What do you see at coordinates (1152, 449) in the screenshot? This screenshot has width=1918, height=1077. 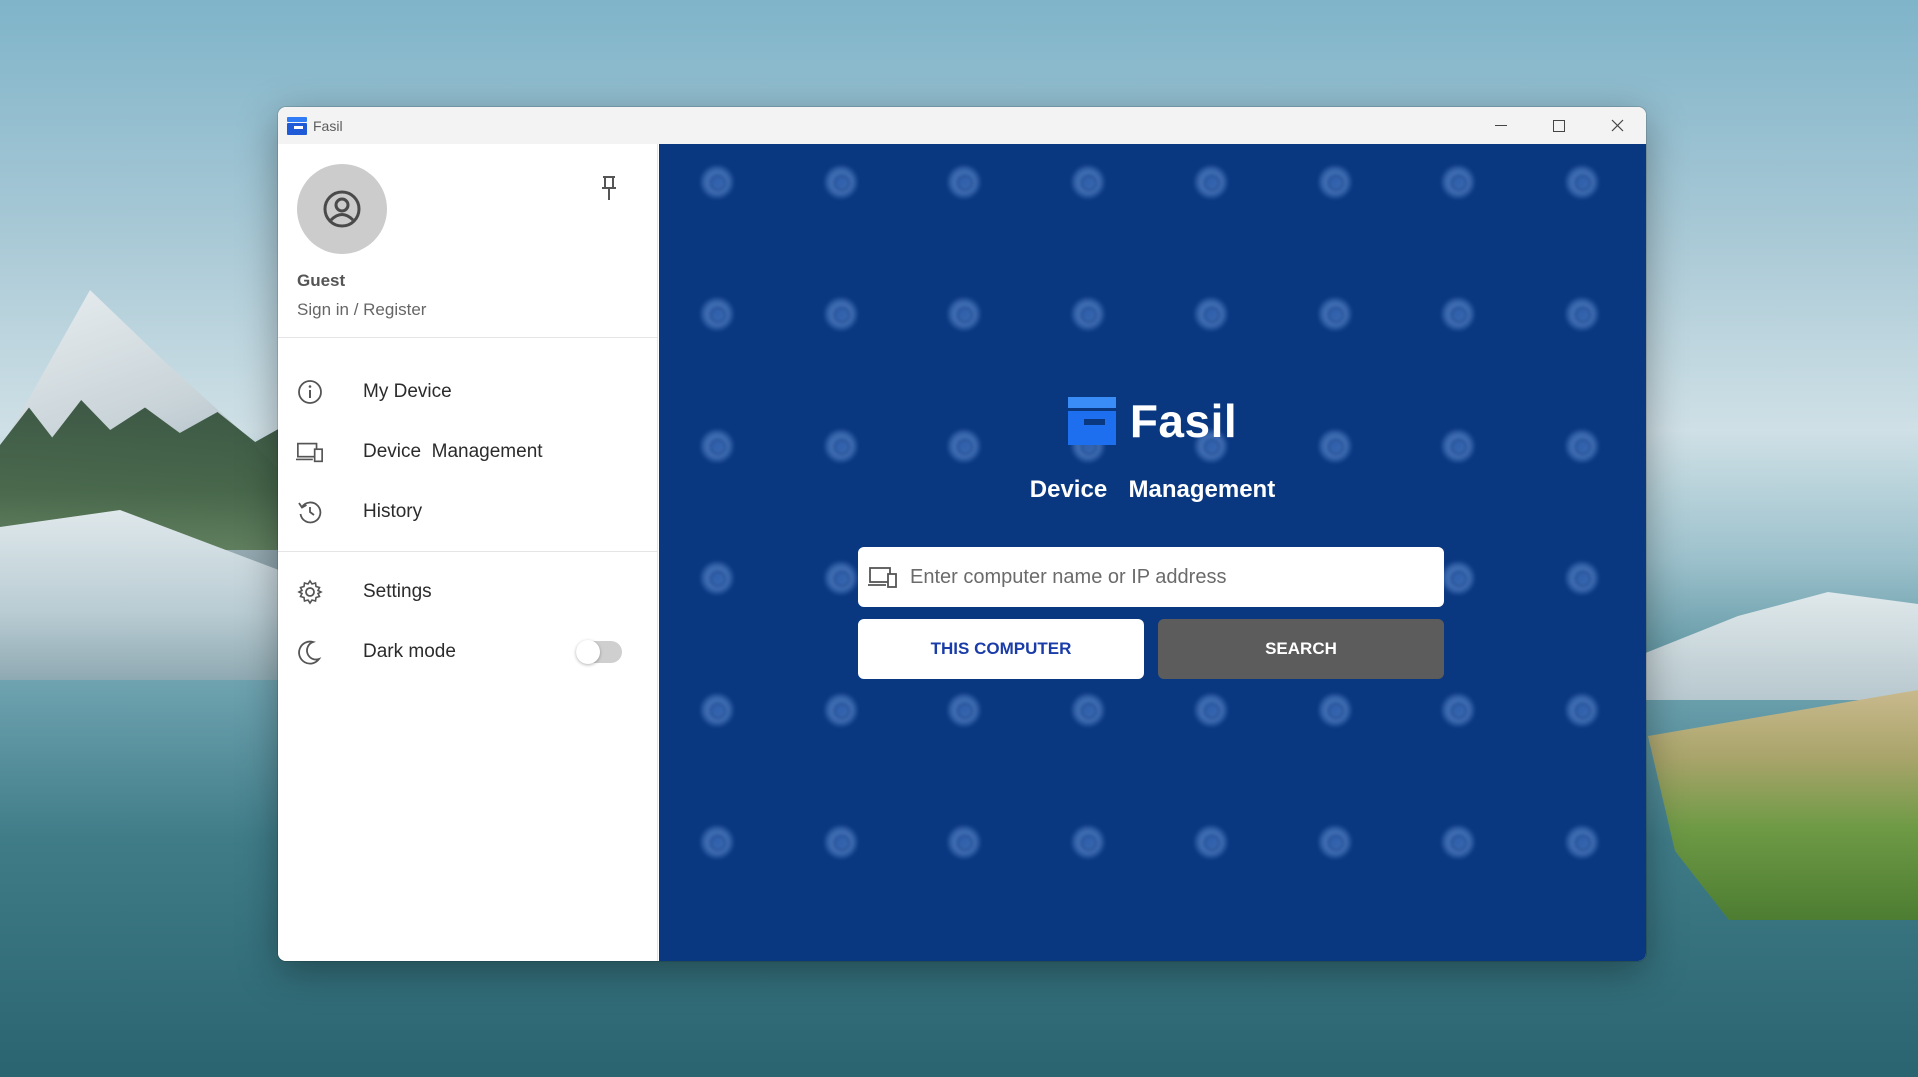 I see `brand-header: Fasil Device Management` at bounding box center [1152, 449].